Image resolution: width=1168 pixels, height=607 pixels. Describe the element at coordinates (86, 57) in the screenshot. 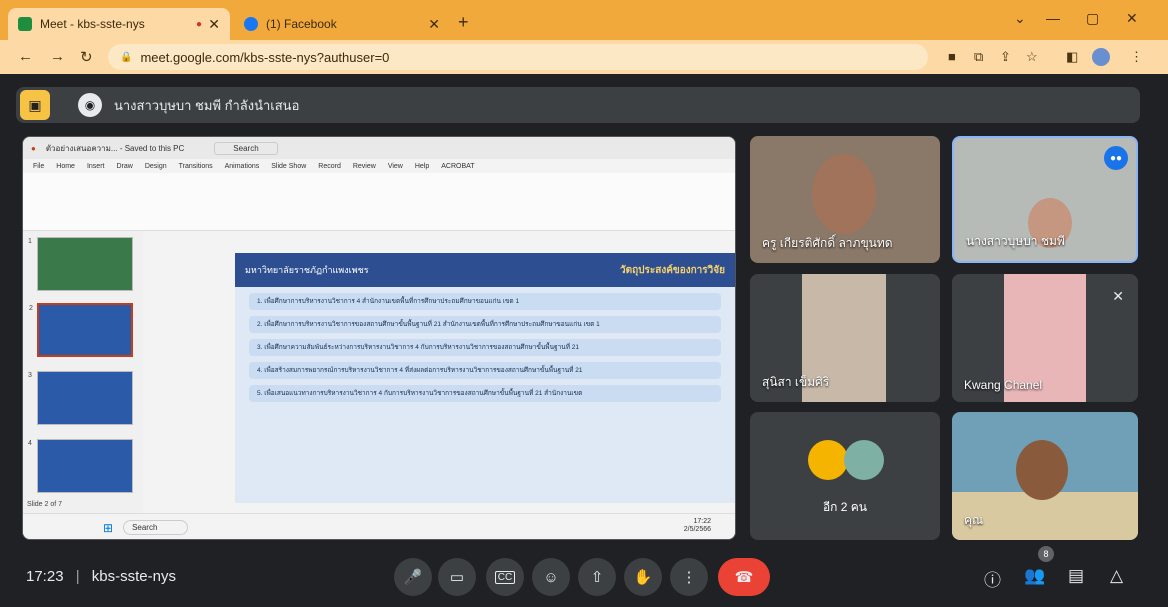

I see `reload-icon: ↻` at that location.